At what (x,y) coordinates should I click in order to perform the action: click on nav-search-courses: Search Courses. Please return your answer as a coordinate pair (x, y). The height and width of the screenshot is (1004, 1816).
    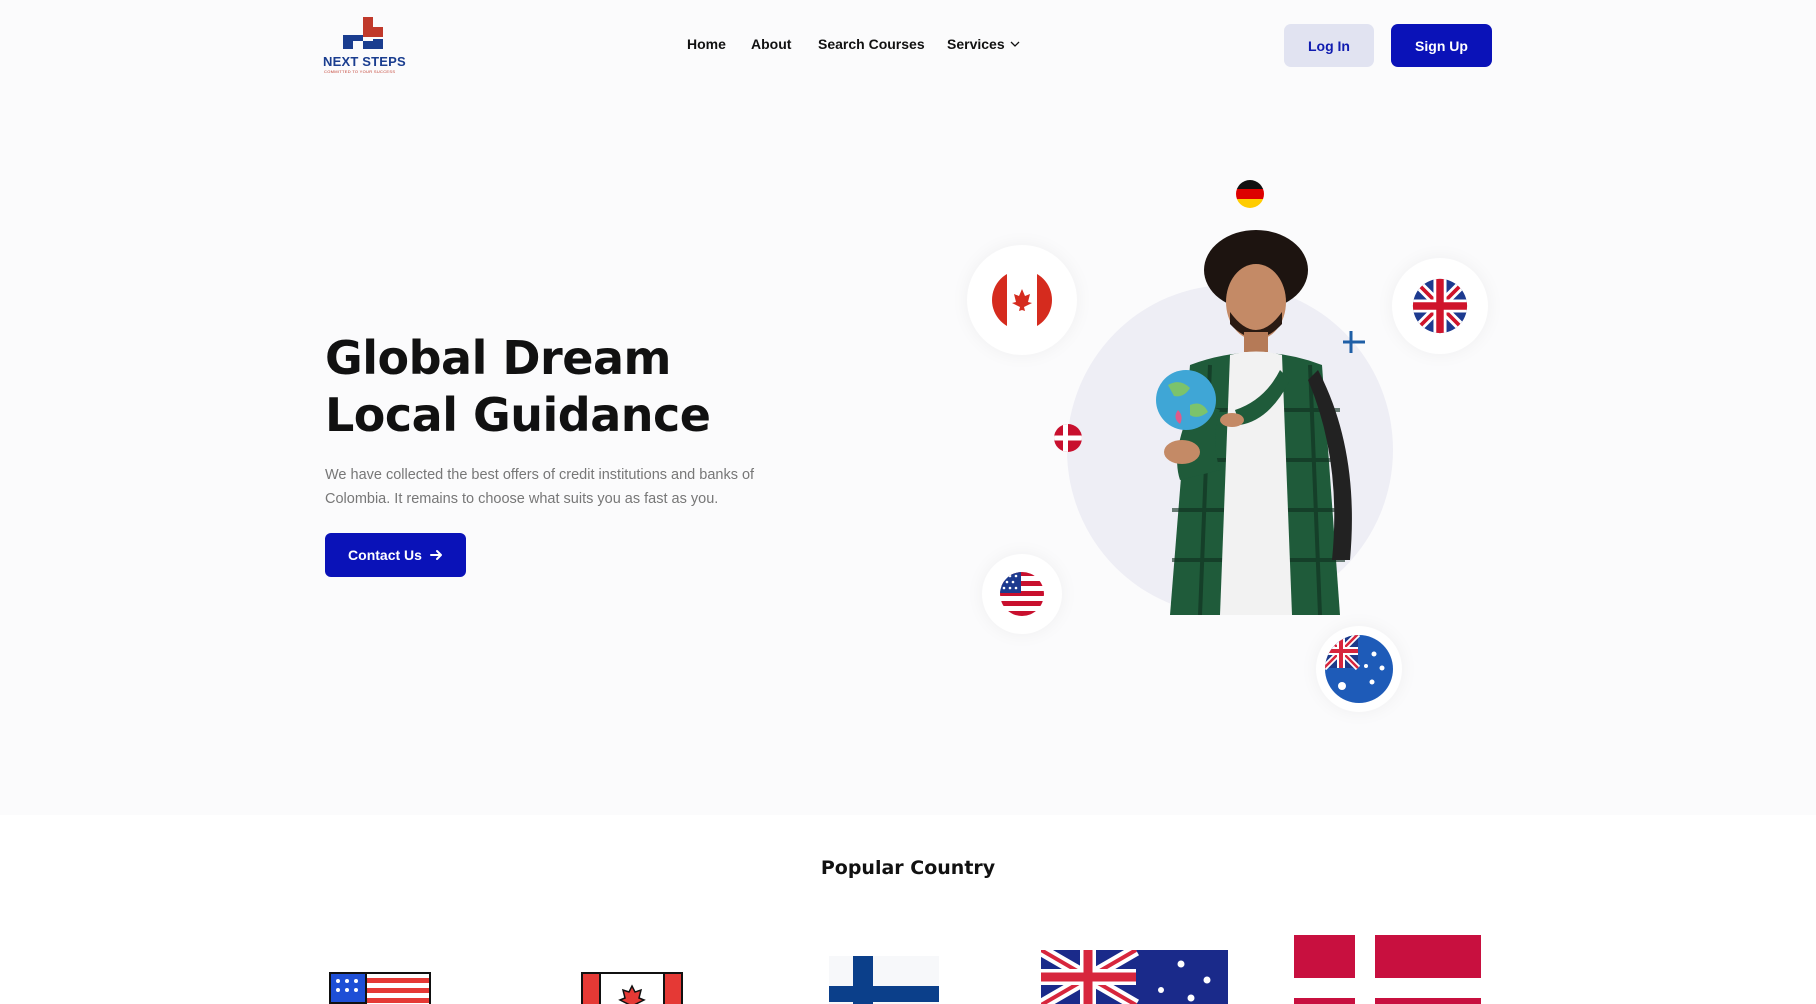
    Looking at the image, I should click on (871, 44).